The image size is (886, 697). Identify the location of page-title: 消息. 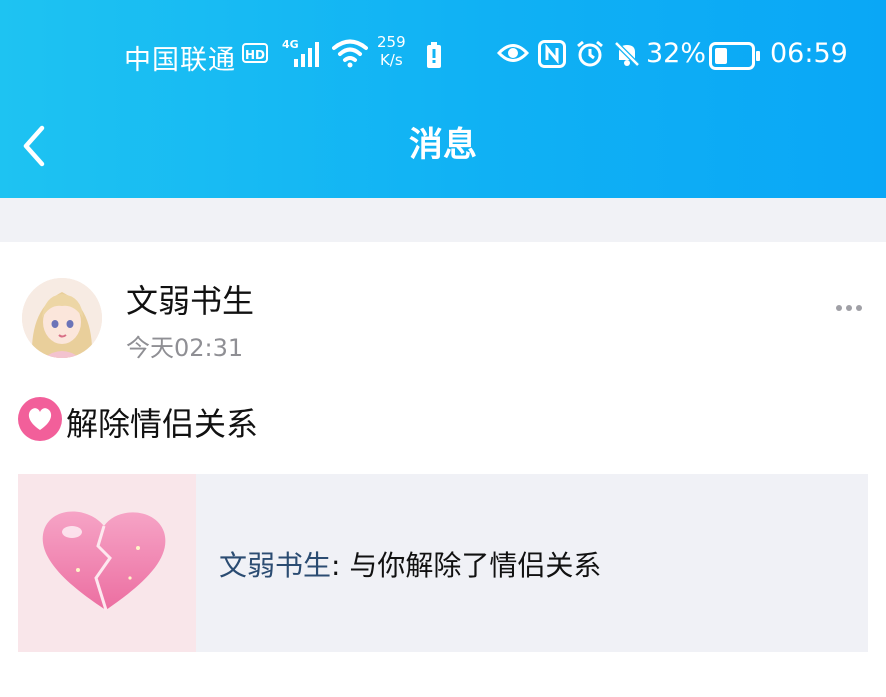
(443, 145).